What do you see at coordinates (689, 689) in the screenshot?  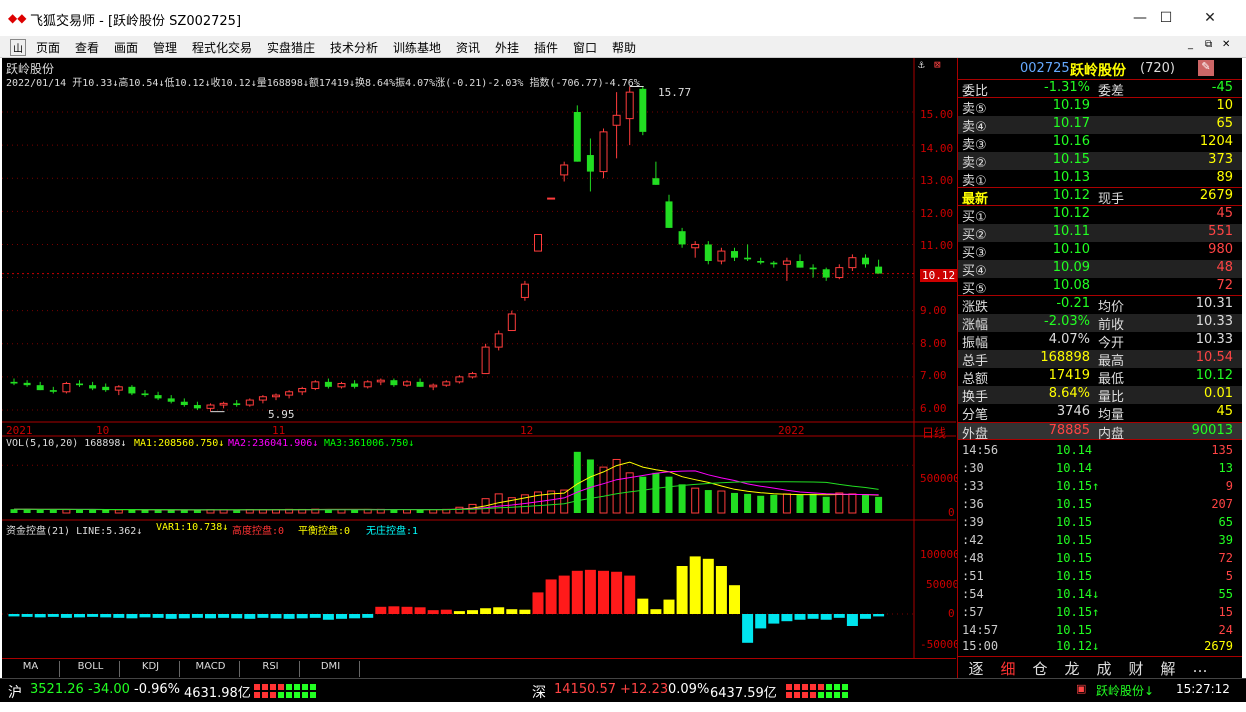 I see `sz-pct: 0.09%` at bounding box center [689, 689].